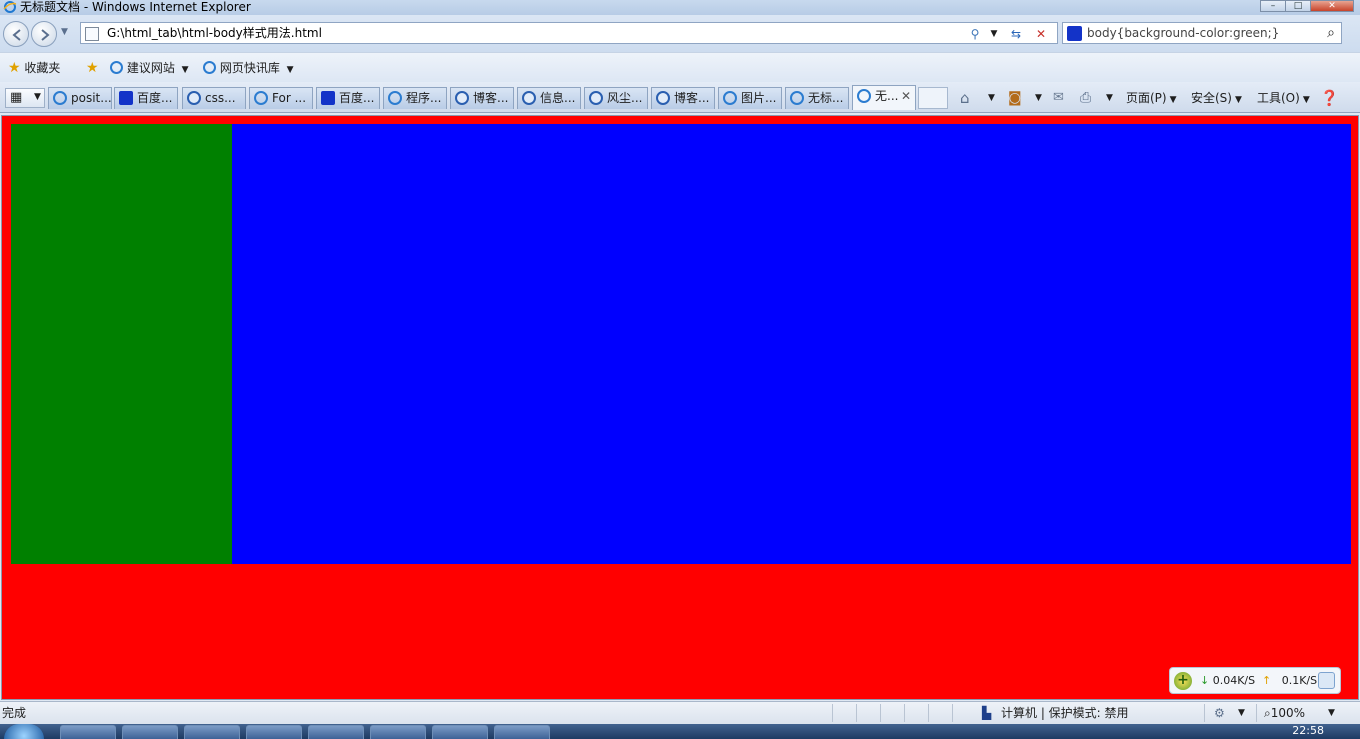  What do you see at coordinates (64, 32) in the screenshot?
I see `recent-pages-dropdown-icon: ▼` at bounding box center [64, 32].